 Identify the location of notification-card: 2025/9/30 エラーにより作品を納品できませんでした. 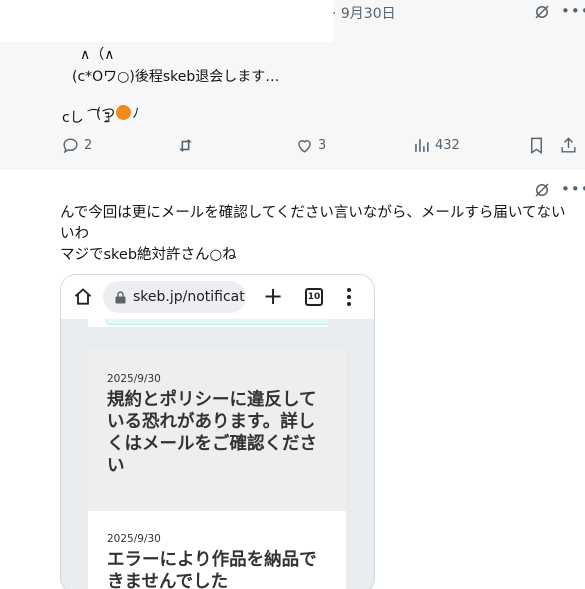
(217, 550).